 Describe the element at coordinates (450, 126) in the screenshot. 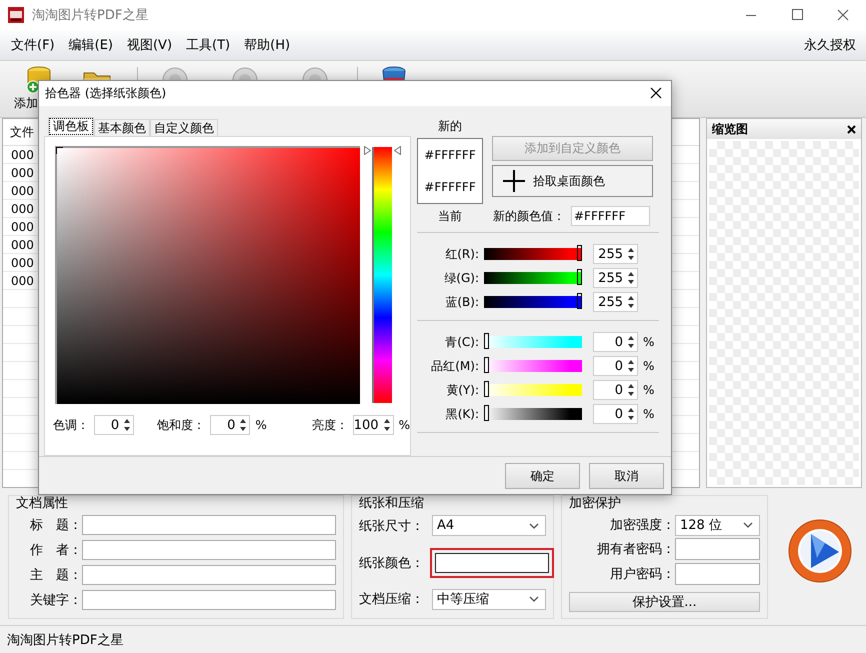

I see `swatch-label: 新的` at that location.